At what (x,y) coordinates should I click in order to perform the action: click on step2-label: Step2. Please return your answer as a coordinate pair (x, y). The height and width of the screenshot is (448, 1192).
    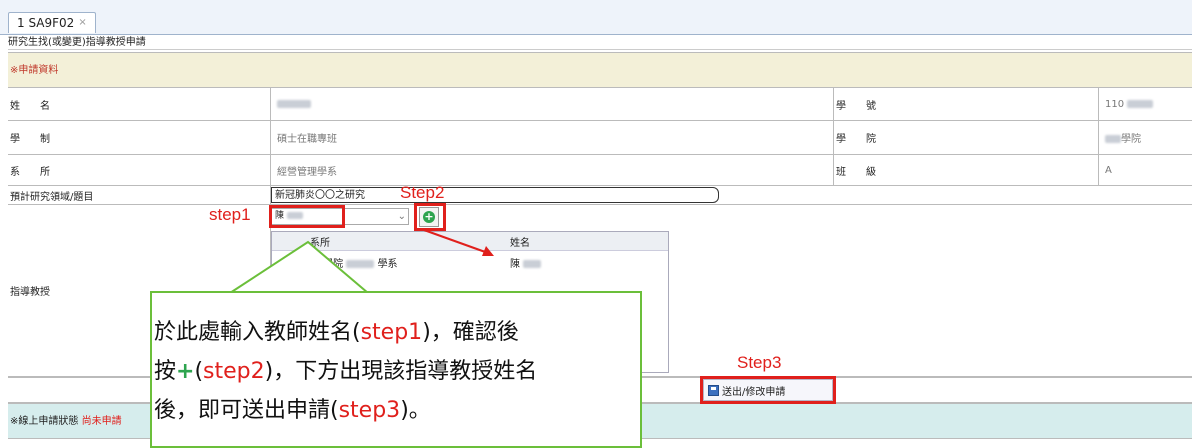
    Looking at the image, I should click on (422, 192).